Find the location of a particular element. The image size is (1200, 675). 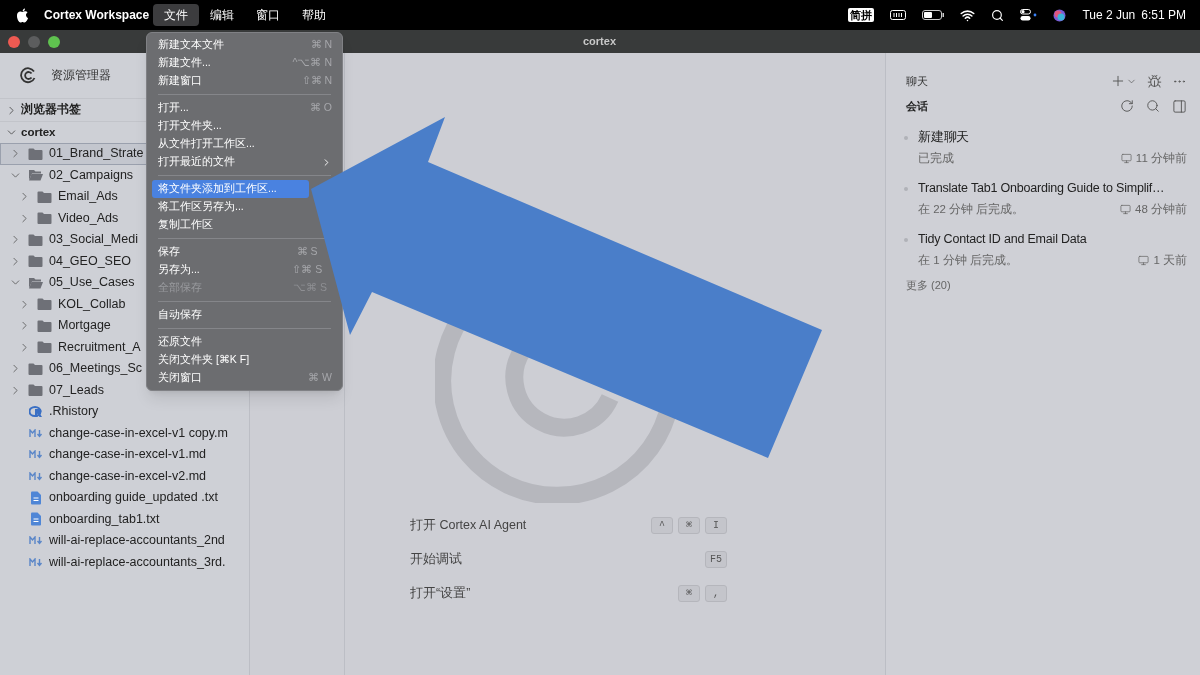

window-title: cortex is located at coordinates (600, 42).